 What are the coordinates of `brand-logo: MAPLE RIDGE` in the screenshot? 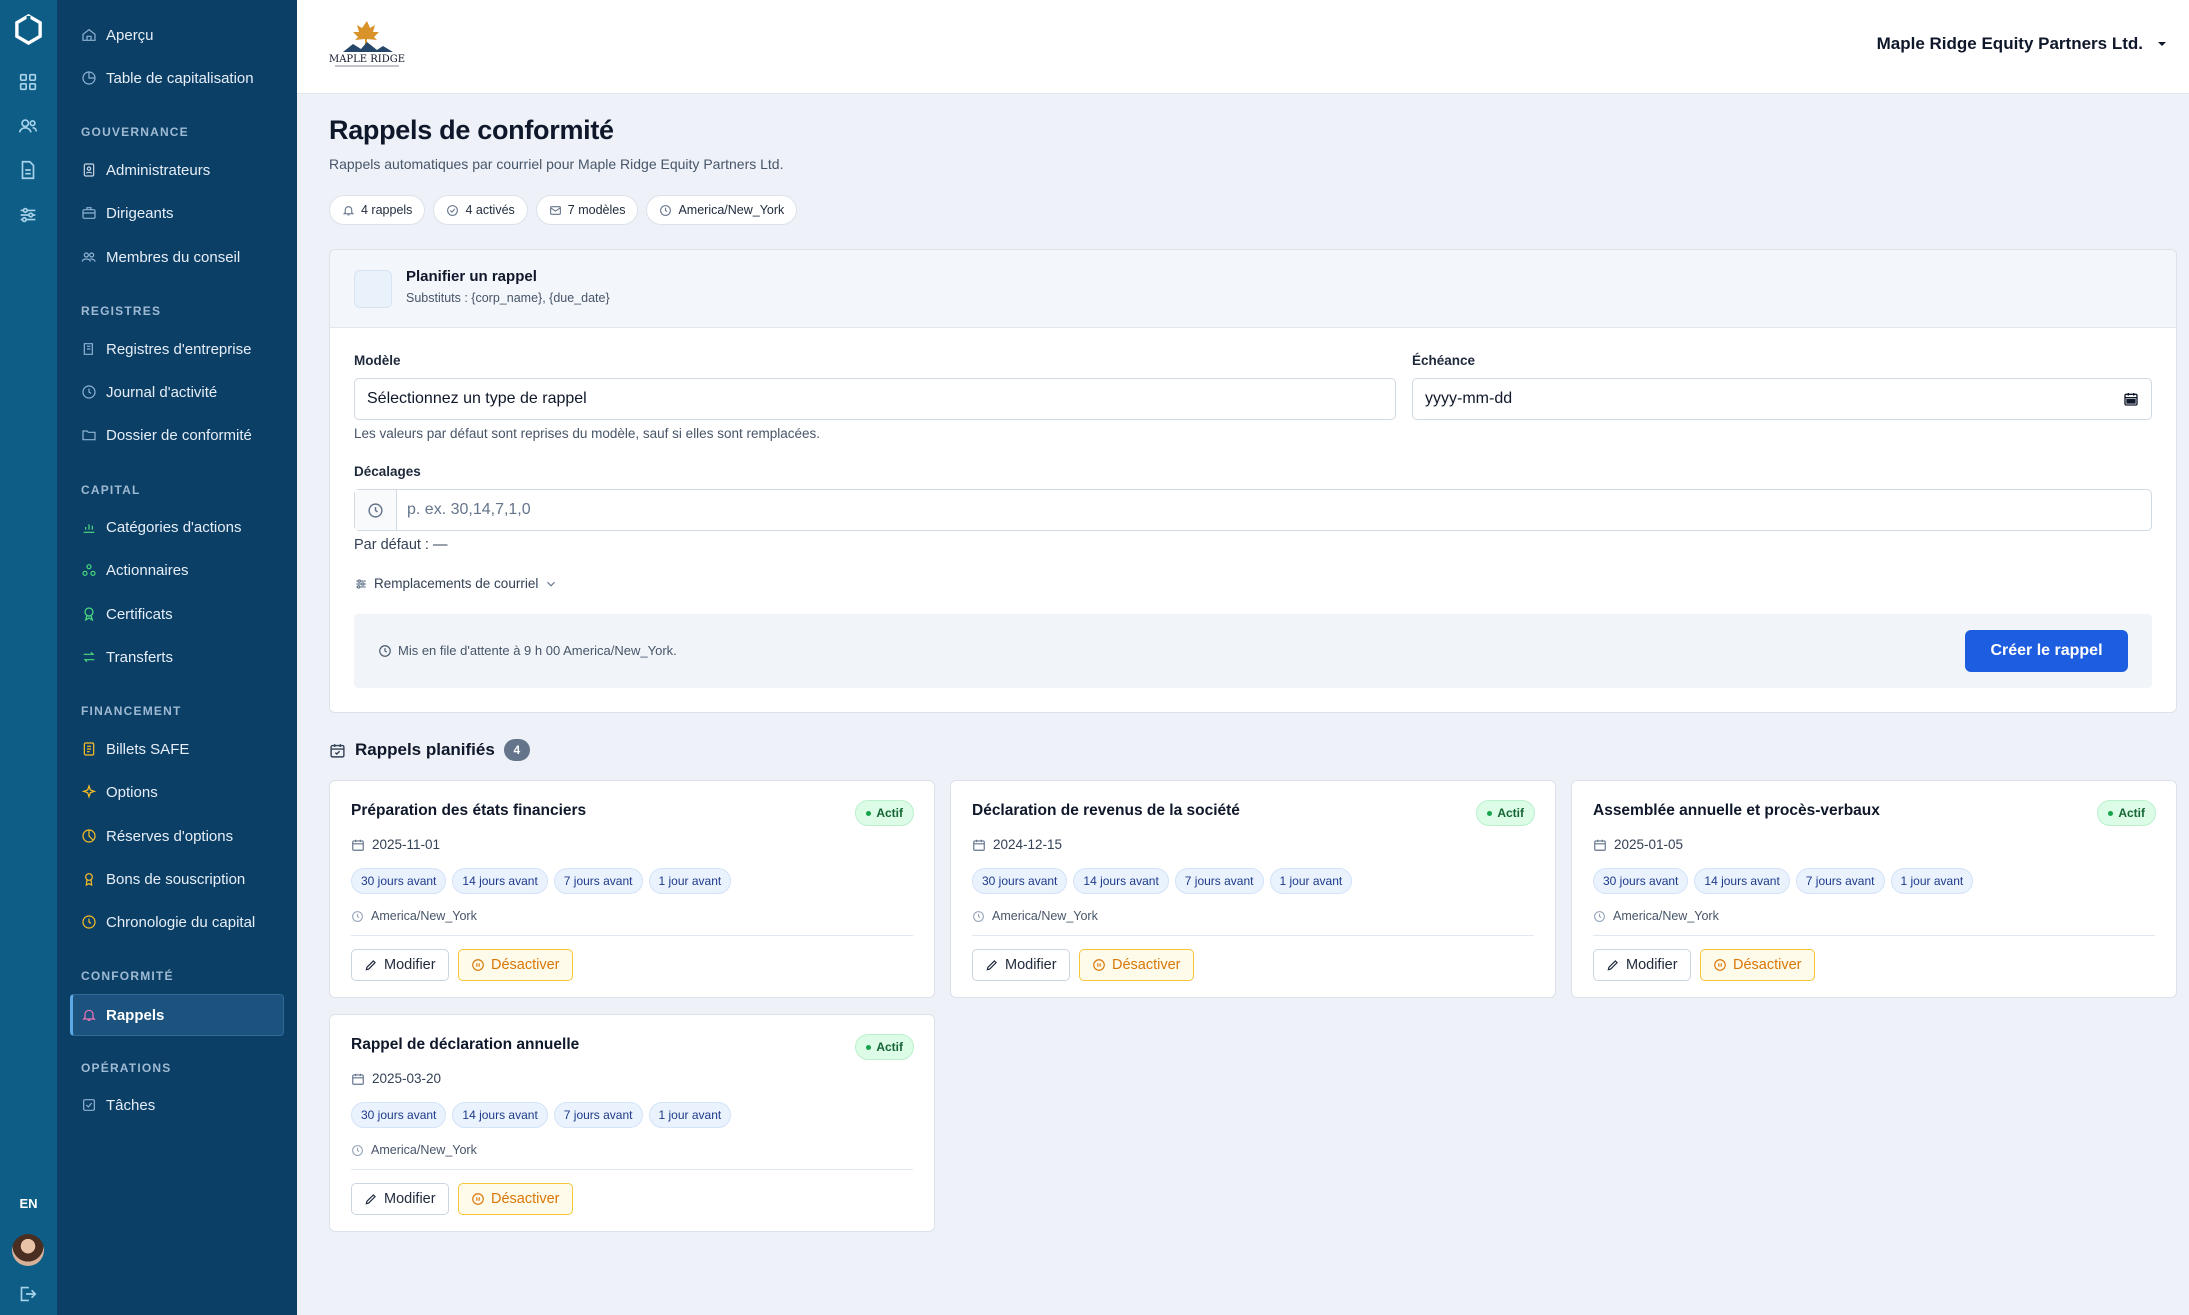 It's located at (367, 45).